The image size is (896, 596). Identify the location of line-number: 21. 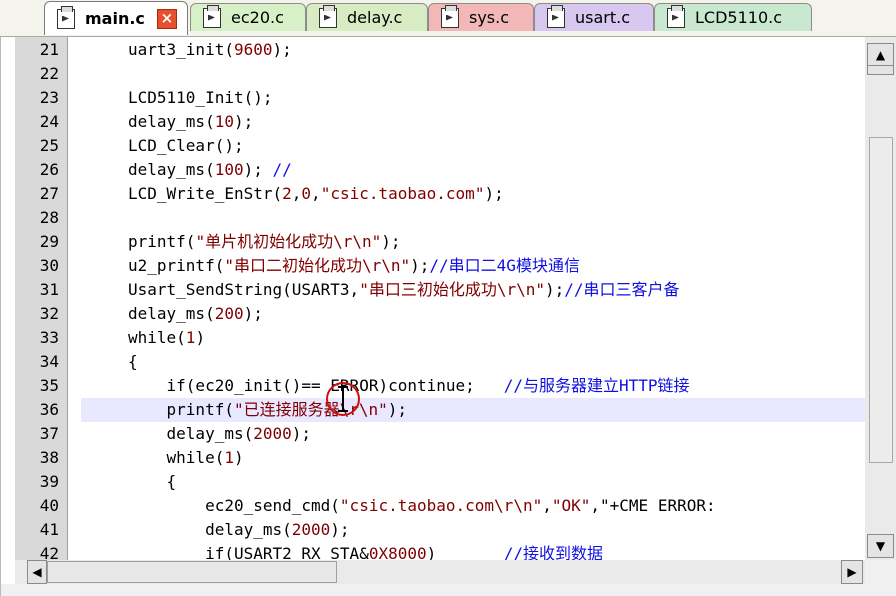
(49, 49).